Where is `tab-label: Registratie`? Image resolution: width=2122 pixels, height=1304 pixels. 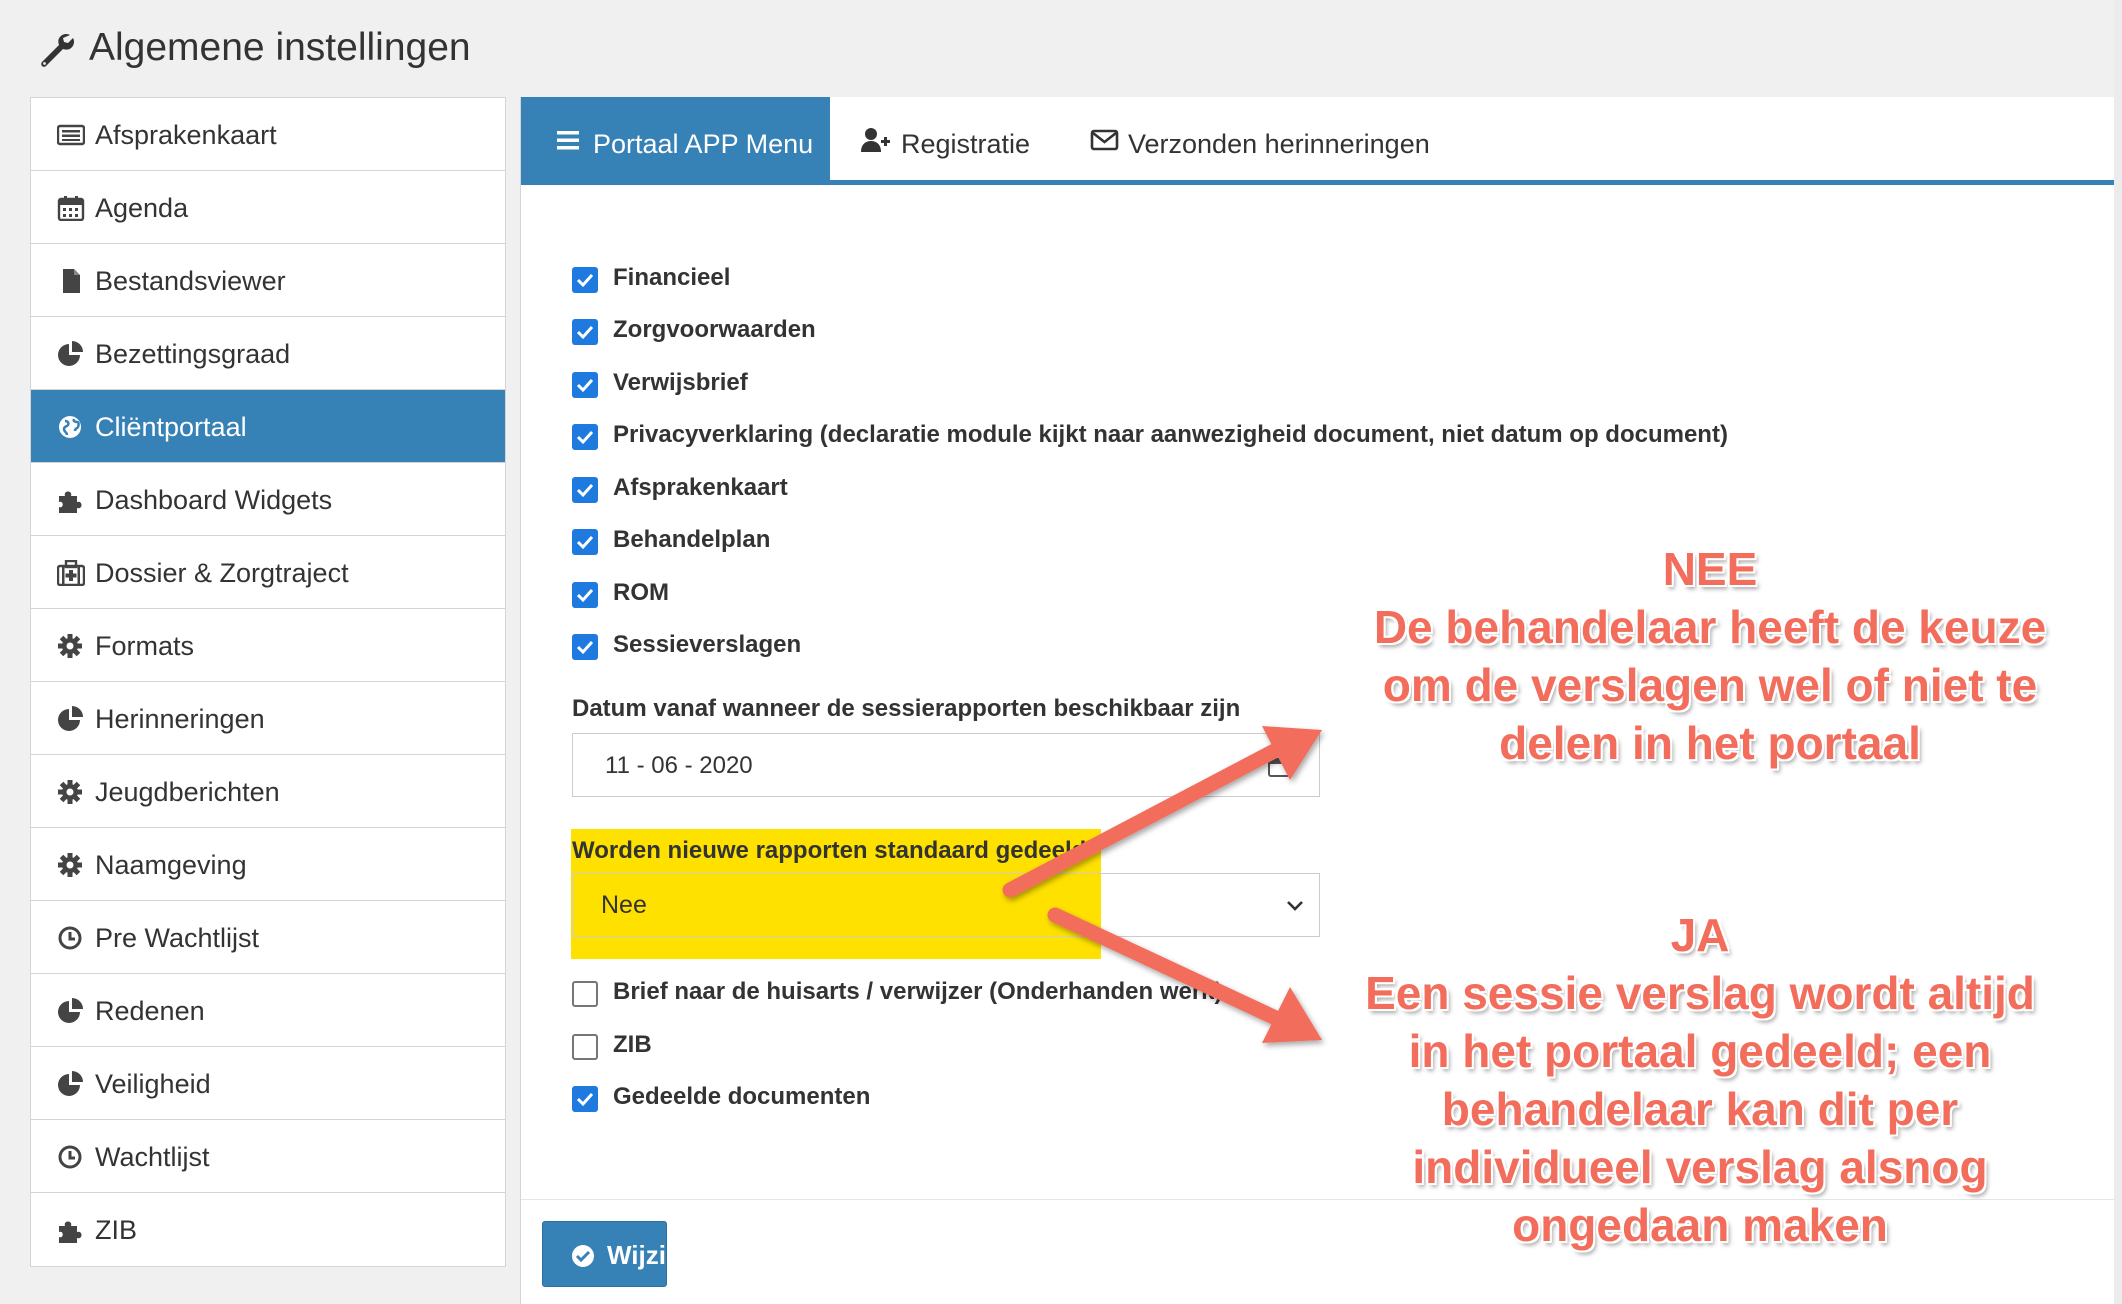 tab-label: Registratie is located at coordinates (966, 144).